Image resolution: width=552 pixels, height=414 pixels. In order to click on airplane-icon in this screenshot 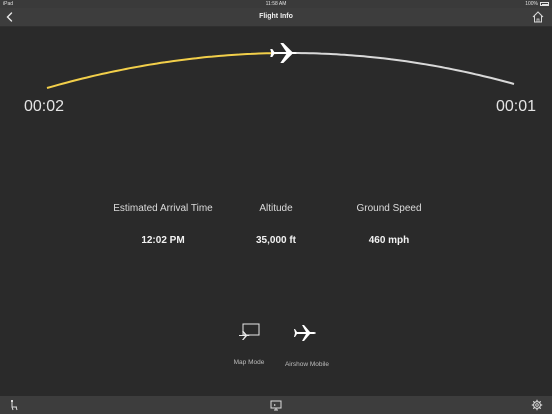, I will do `click(305, 333)`.